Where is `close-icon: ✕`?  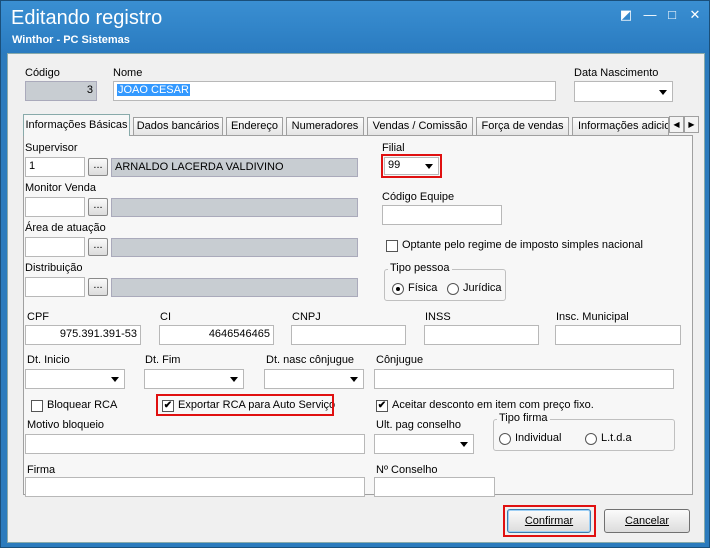
close-icon: ✕ is located at coordinates (695, 15).